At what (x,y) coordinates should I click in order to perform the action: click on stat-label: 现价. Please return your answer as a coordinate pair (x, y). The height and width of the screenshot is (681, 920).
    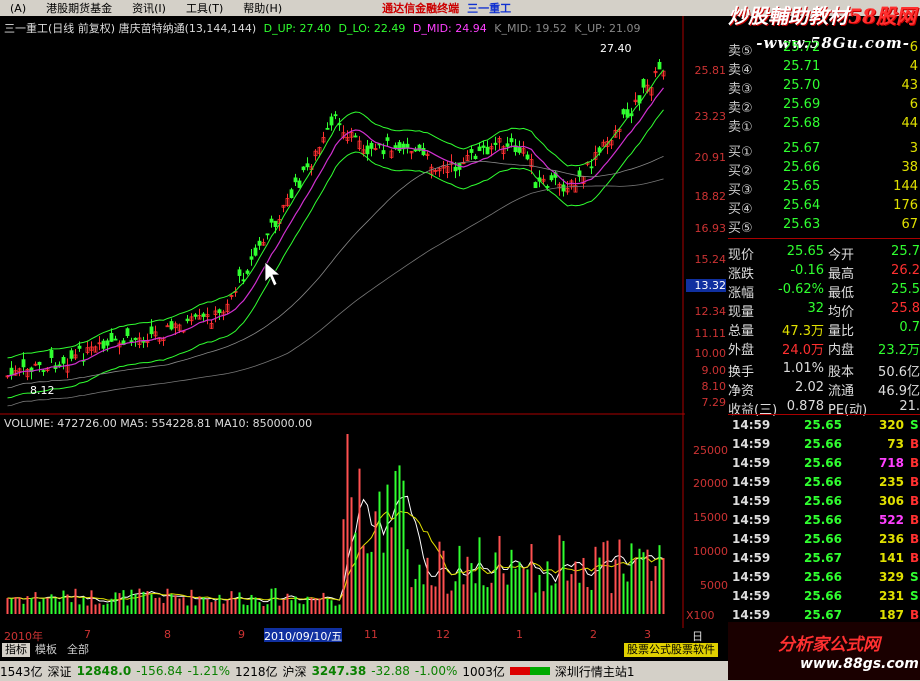
    Looking at the image, I should click on (741, 255).